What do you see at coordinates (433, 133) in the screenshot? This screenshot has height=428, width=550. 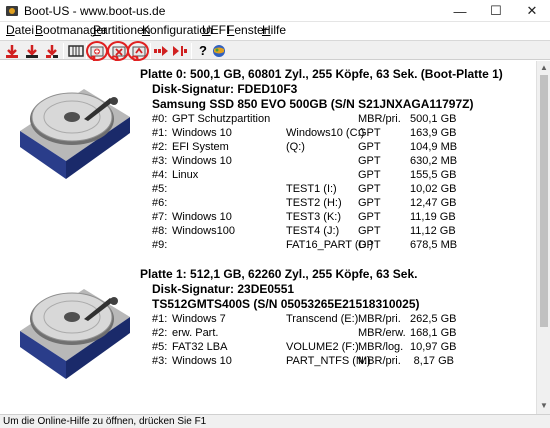 I see `partition-size: 163,9 GB` at bounding box center [433, 133].